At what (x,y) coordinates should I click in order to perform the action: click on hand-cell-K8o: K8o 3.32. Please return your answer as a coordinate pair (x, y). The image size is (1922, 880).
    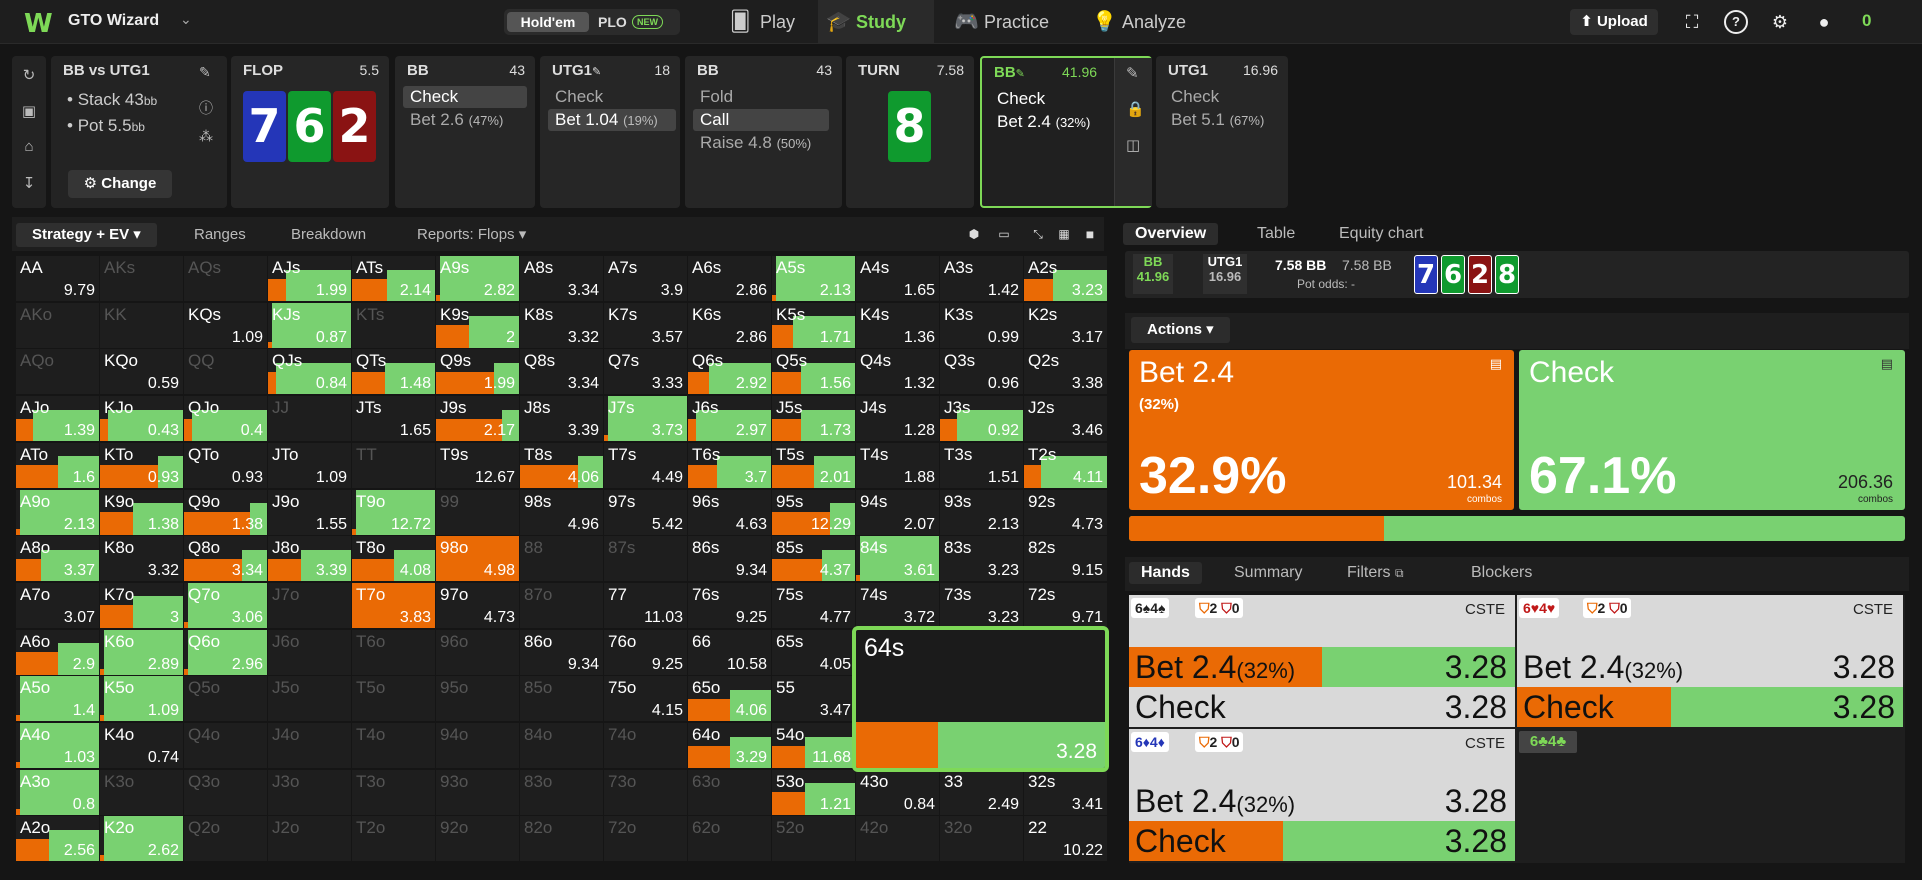
    Looking at the image, I should click on (141, 559).